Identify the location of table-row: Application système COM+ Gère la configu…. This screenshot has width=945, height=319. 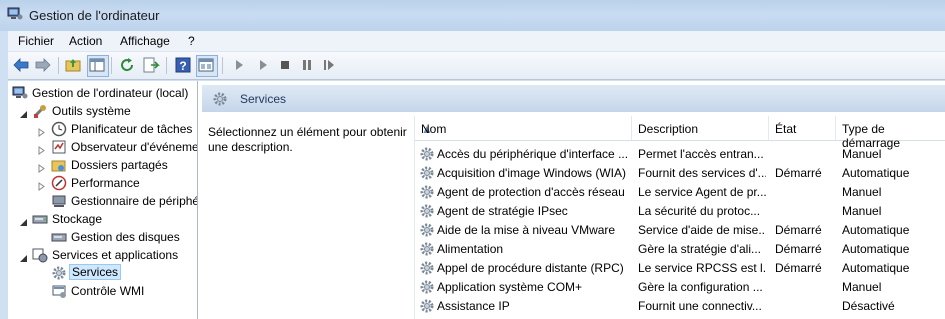
(680, 286).